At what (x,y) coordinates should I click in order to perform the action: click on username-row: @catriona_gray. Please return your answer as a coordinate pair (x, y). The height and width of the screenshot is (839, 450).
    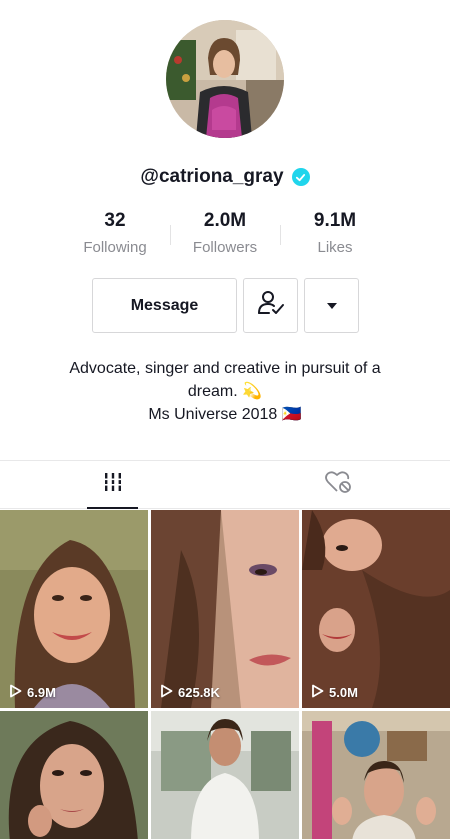
    Looking at the image, I should click on (225, 177).